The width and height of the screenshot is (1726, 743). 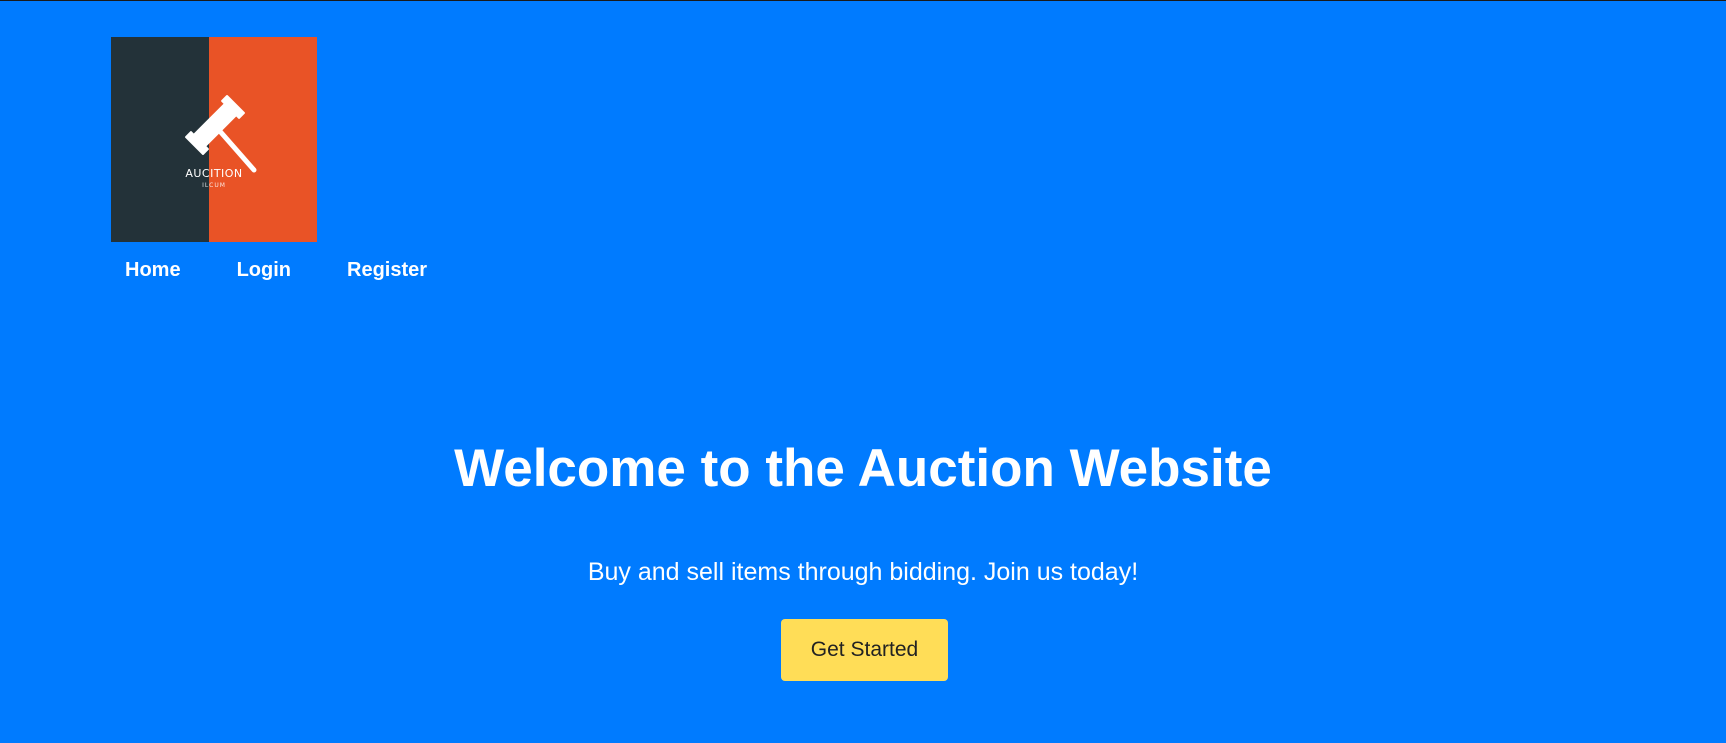 I want to click on nav-login-link: Login, so click(x=264, y=270).